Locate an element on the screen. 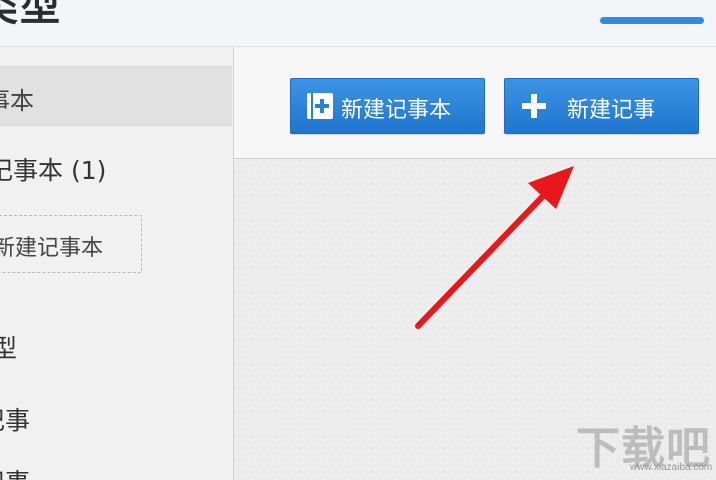  add-notebook-icon is located at coordinates (320, 106).